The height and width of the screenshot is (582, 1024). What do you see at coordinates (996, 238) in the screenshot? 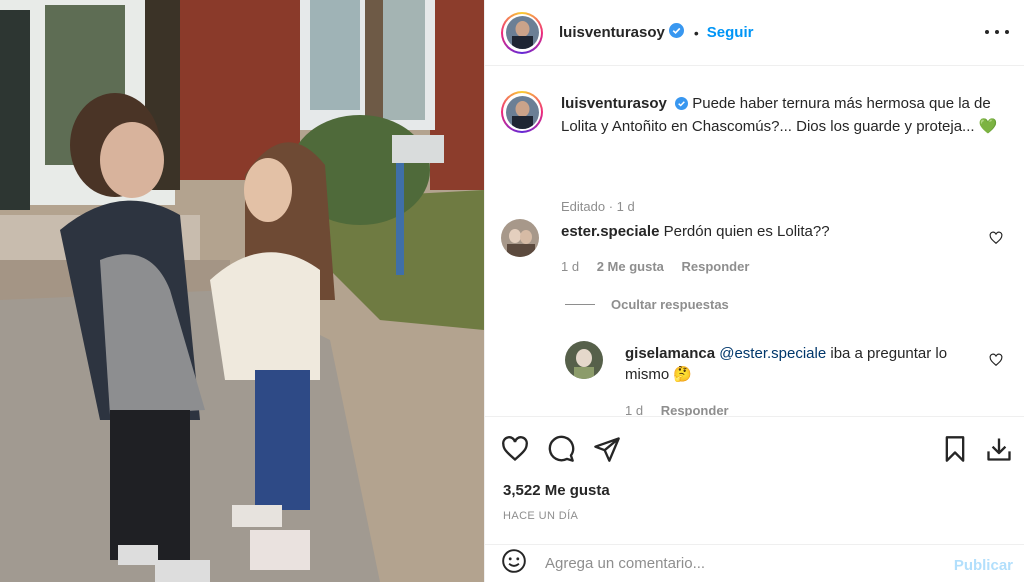
I see `comment-like-heart-icon` at bounding box center [996, 238].